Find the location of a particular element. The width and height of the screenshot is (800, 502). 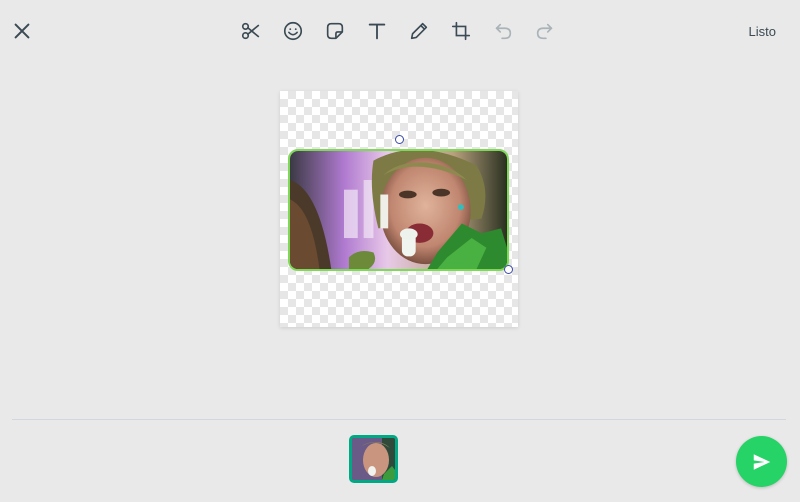

sticker-tool-button is located at coordinates (335, 31).